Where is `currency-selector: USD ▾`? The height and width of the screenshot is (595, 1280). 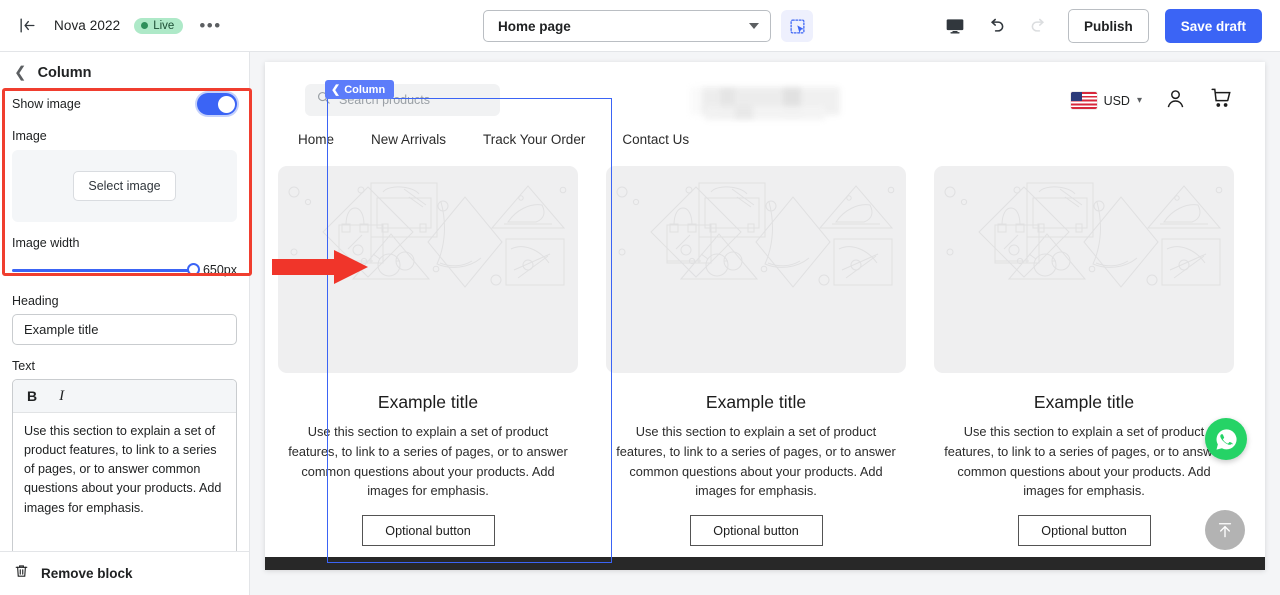
currency-selector: USD ▾ is located at coordinates (1106, 100).